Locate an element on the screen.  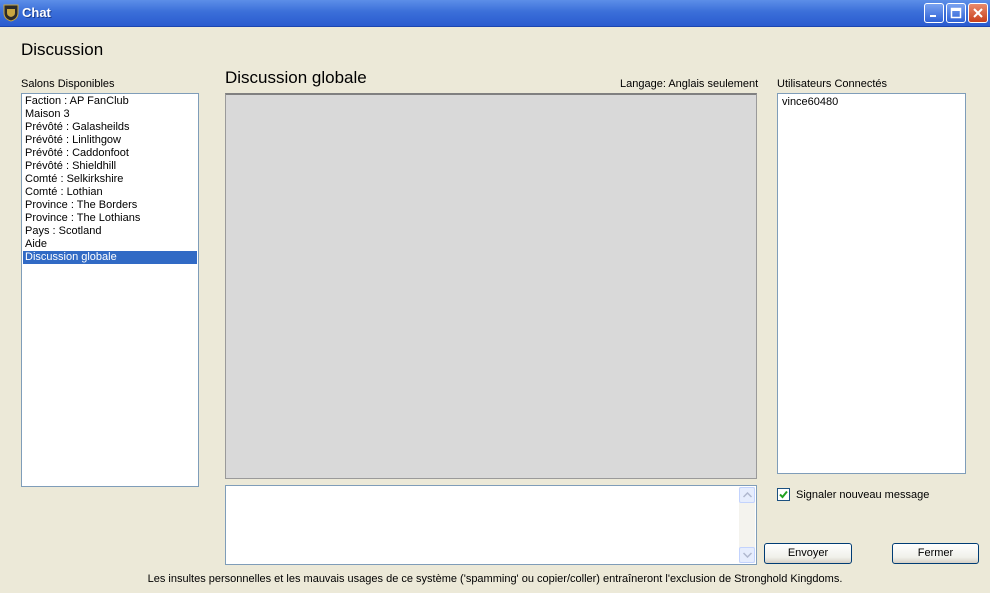
close-window-button is located at coordinates (978, 13).